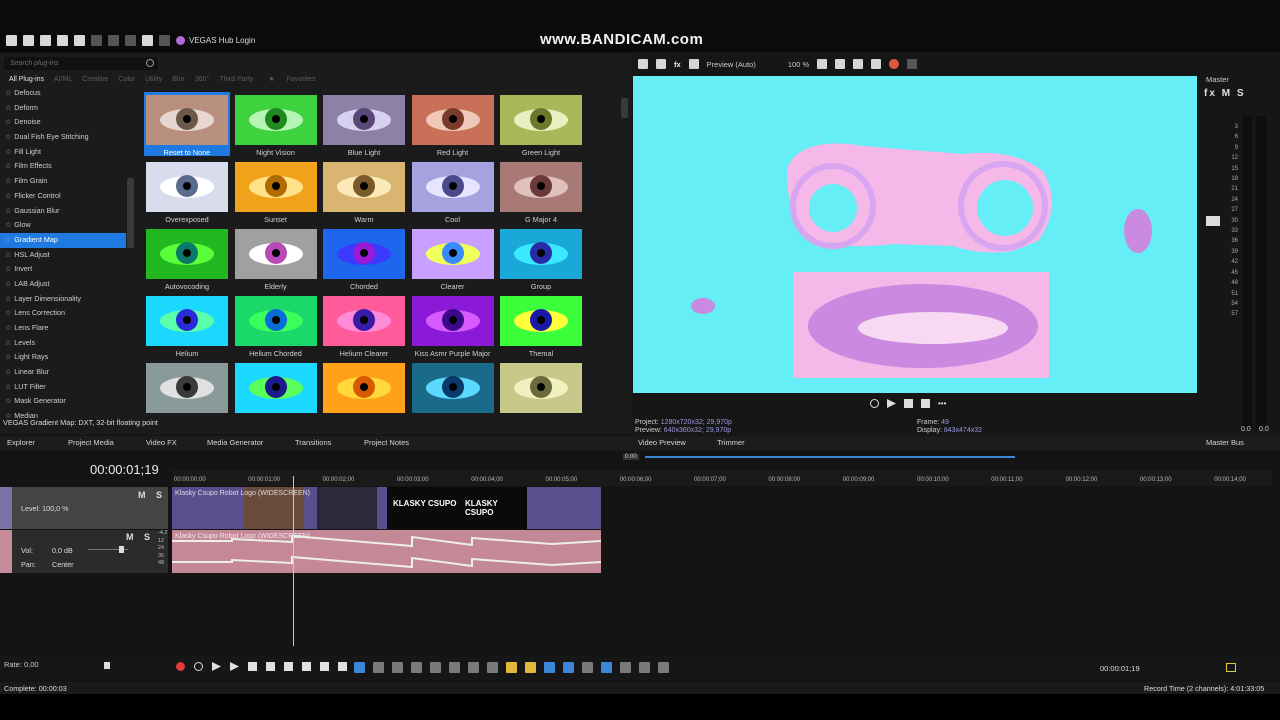  I want to click on tab-transitions: Transitions, so click(313, 442).